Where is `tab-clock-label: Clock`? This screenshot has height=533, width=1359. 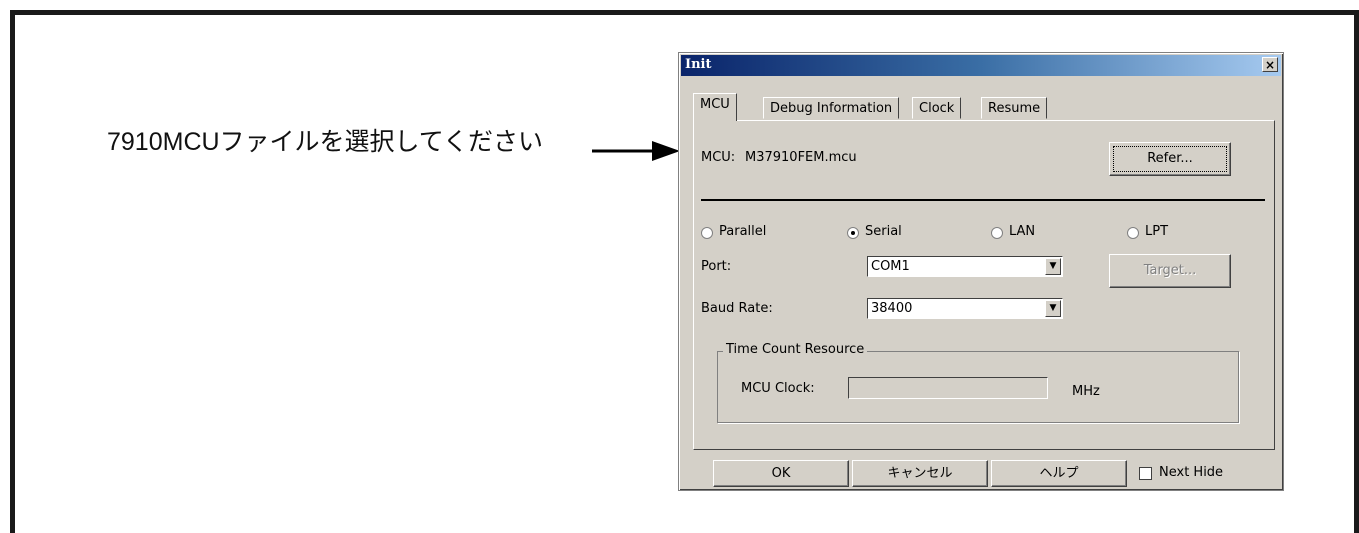
tab-clock-label: Clock is located at coordinates (937, 108).